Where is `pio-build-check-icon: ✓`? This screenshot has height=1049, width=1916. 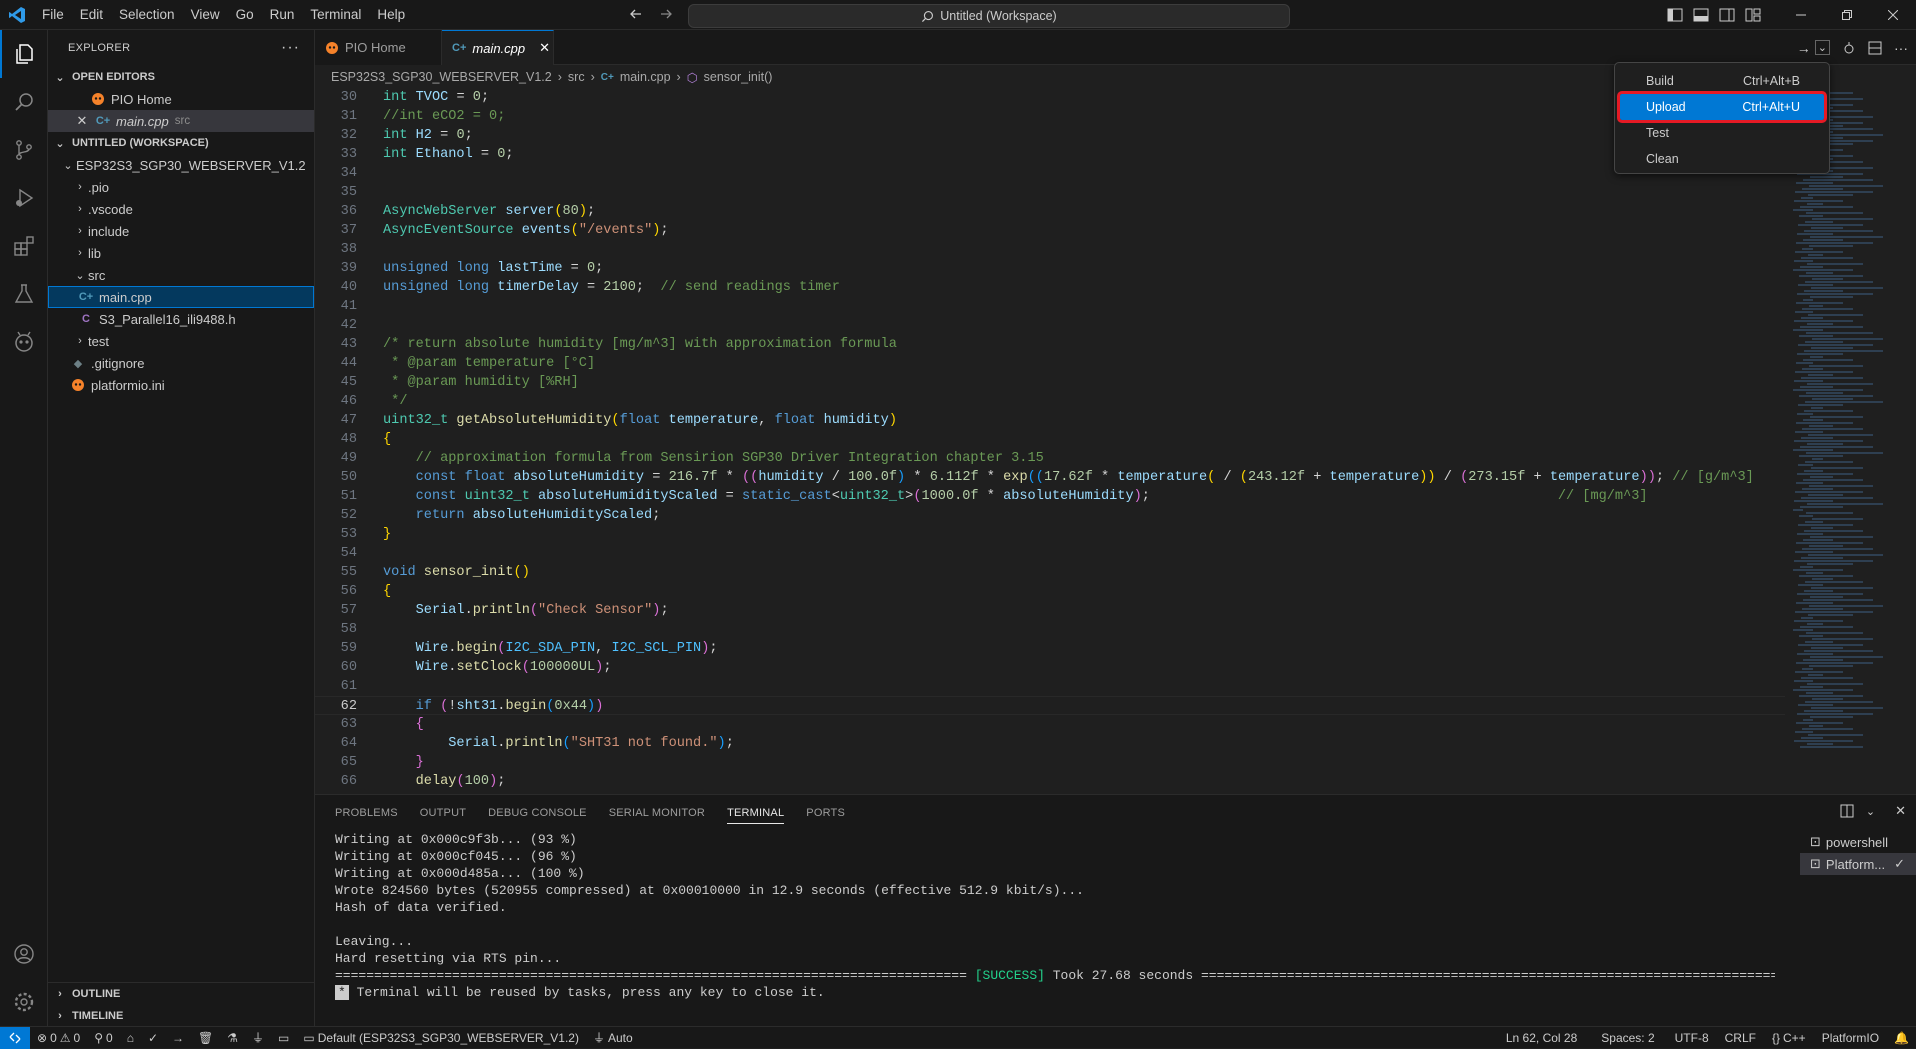 pio-build-check-icon: ✓ is located at coordinates (153, 1038).